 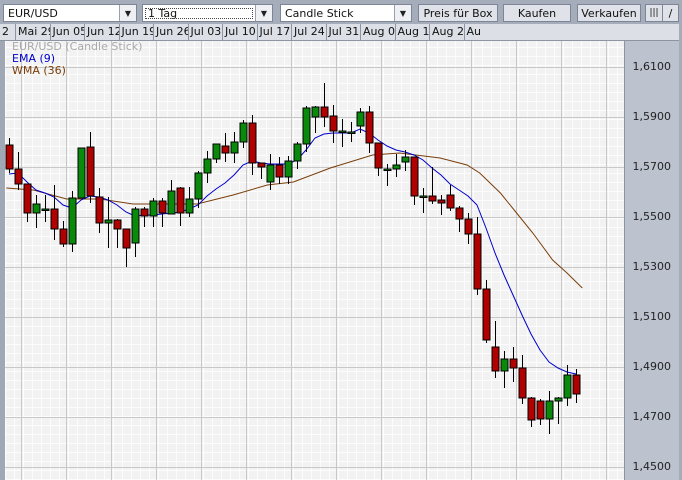 I want to click on price-label: 1,6100, so click(x=652, y=66).